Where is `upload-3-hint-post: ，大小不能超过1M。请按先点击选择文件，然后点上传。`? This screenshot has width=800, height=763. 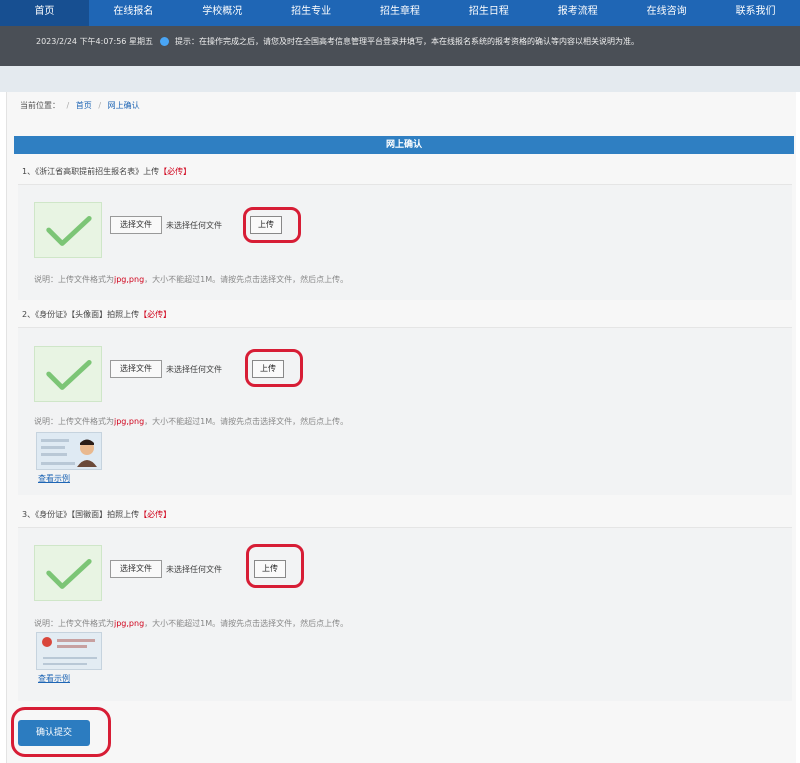 upload-3-hint-post: ，大小不能超过1M。请按先点击选择文件，然后点上传。 is located at coordinates (246, 623).